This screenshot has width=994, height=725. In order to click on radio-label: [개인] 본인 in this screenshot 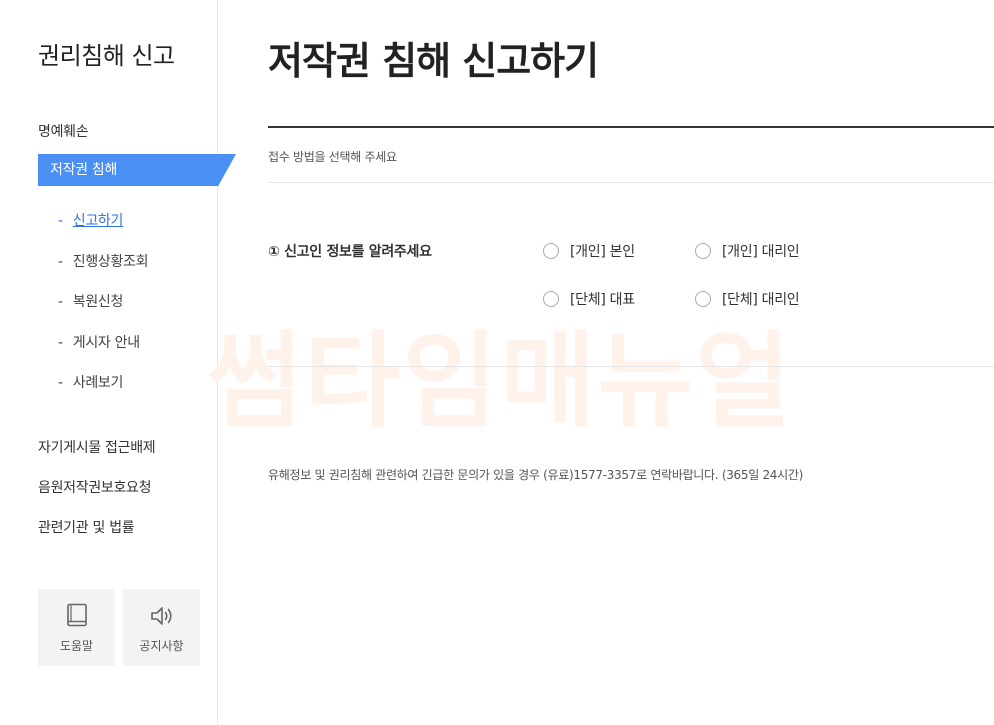, I will do `click(602, 252)`.